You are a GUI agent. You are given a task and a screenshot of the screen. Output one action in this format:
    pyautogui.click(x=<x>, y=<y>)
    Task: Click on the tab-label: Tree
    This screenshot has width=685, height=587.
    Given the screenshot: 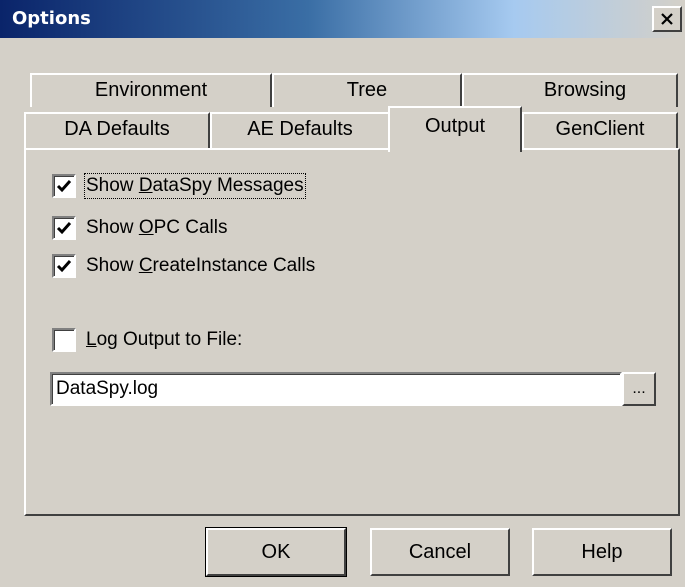 What is the action you would take?
    pyautogui.click(x=367, y=90)
    